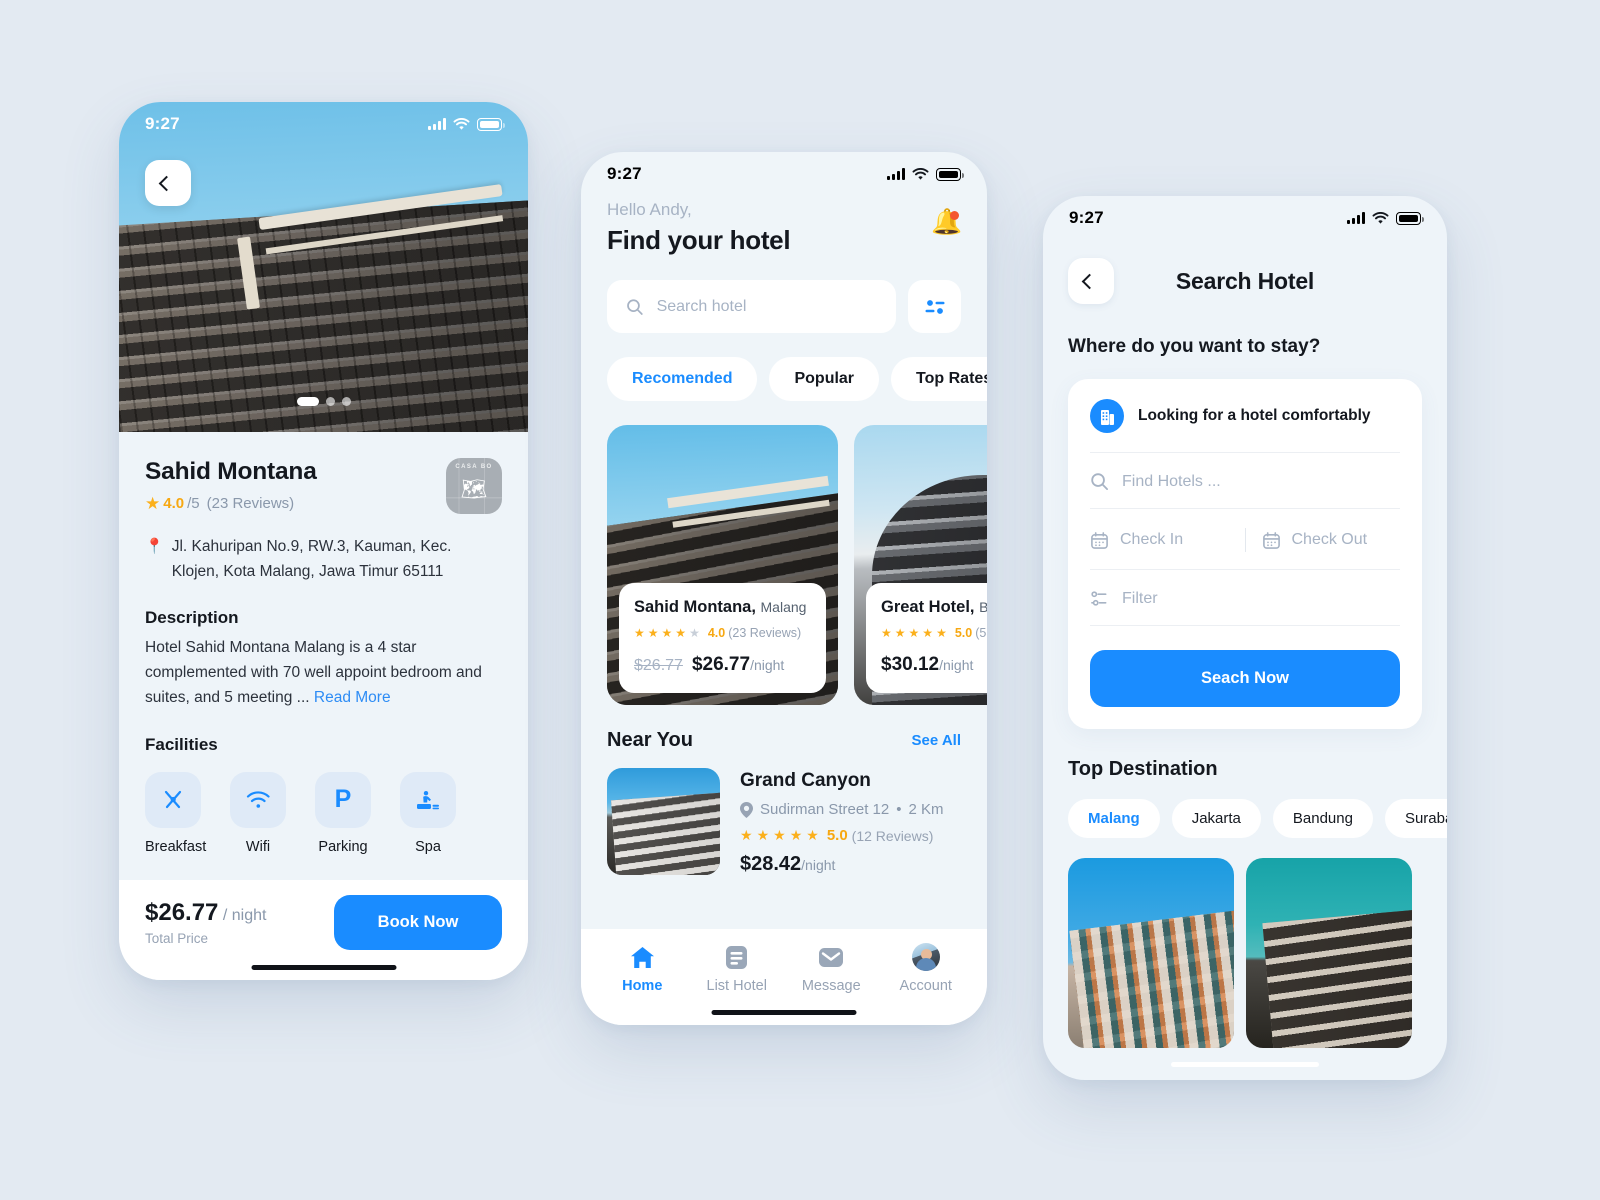 The width and height of the screenshot is (1600, 1200). Describe the element at coordinates (343, 846) in the screenshot. I see `facility-label: Parking` at that location.